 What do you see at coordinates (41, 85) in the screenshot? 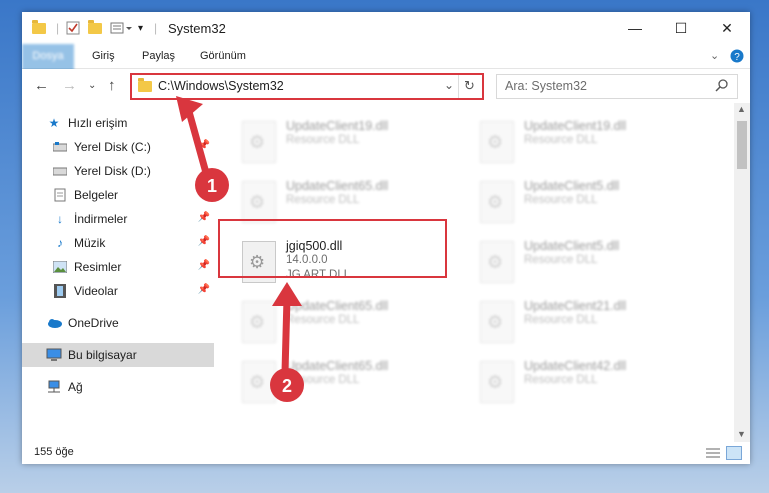
I see `back-arrow-icon: ←` at bounding box center [41, 85].